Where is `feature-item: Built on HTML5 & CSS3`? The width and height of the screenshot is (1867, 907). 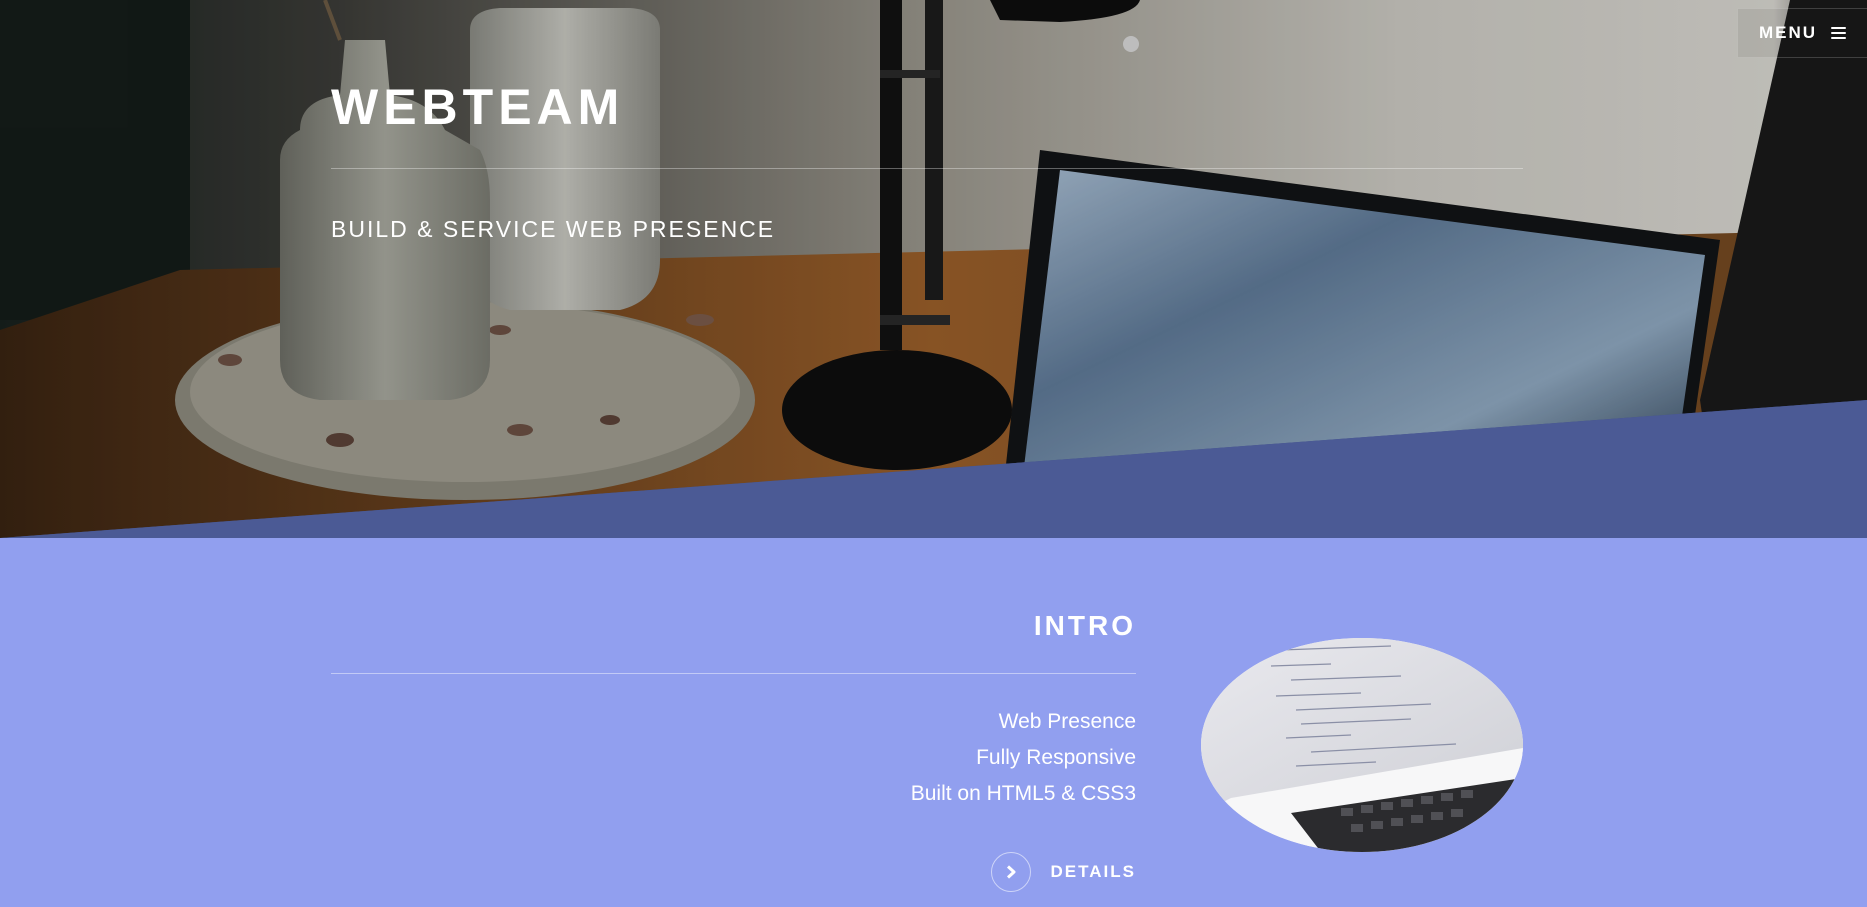 feature-item: Built on HTML5 & CSS3 is located at coordinates (1023, 793).